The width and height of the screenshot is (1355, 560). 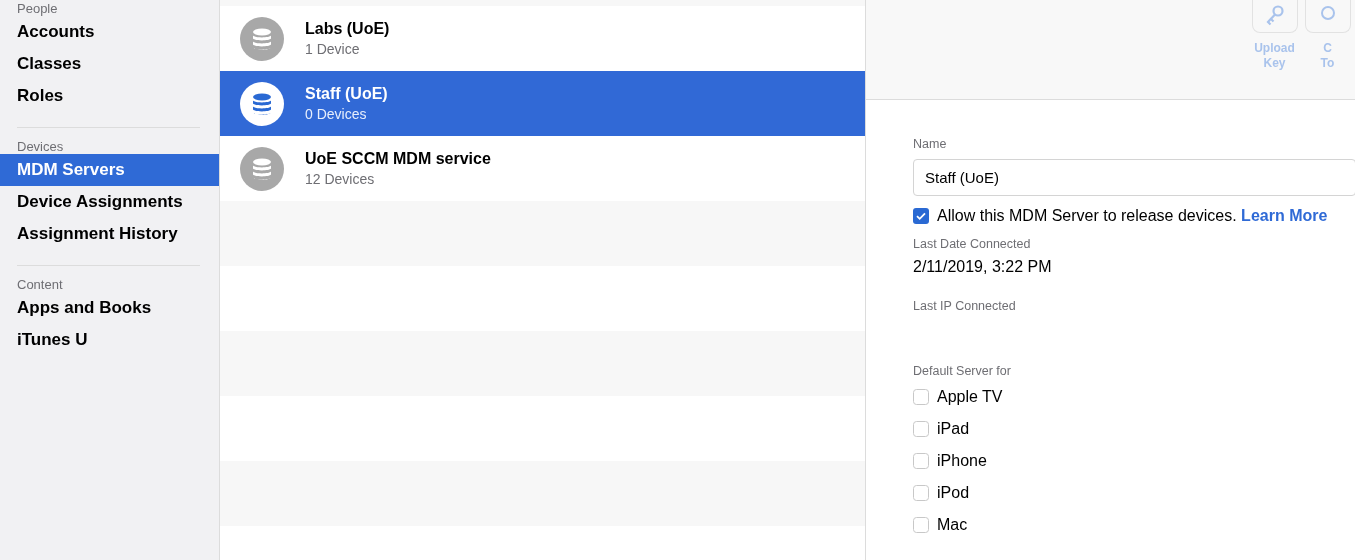 What do you see at coordinates (1284, 215) in the screenshot?
I see `learn-more-link: Learn More` at bounding box center [1284, 215].